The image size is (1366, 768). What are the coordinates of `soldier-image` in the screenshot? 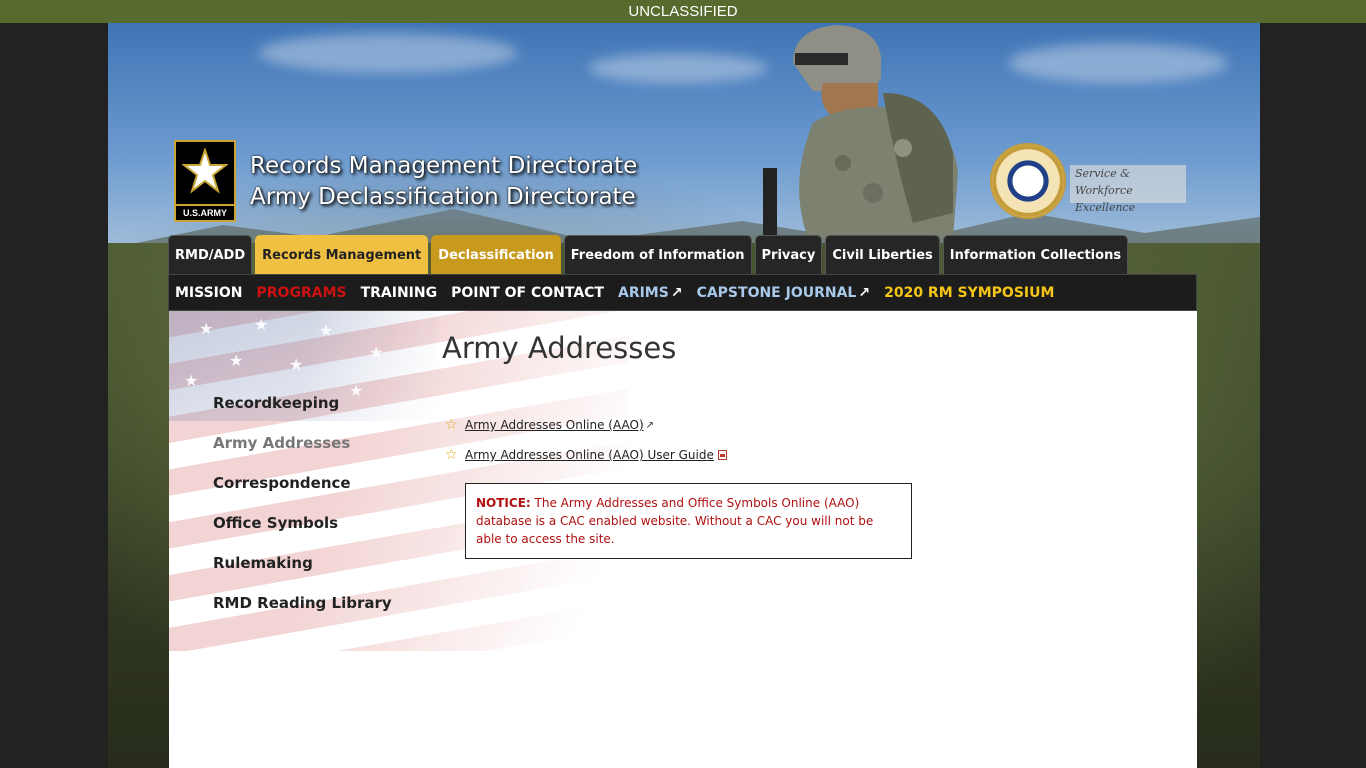 It's located at (860, 131).